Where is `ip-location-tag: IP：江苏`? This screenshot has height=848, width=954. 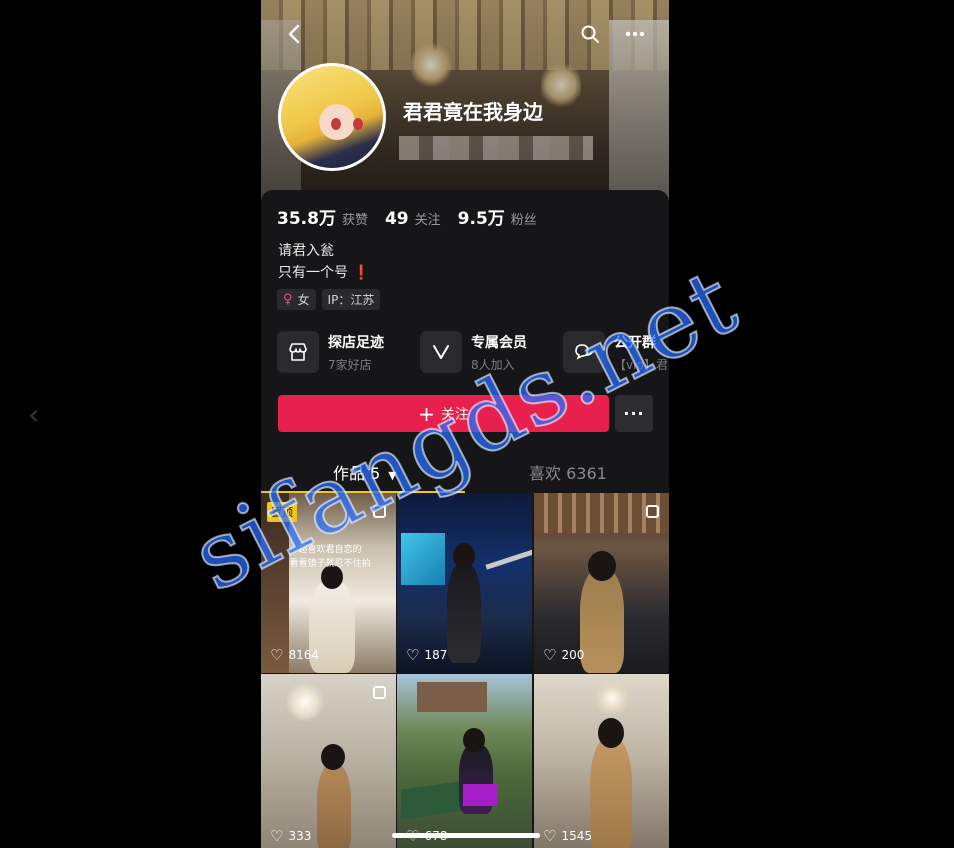 ip-location-tag: IP：江苏 is located at coordinates (351, 299).